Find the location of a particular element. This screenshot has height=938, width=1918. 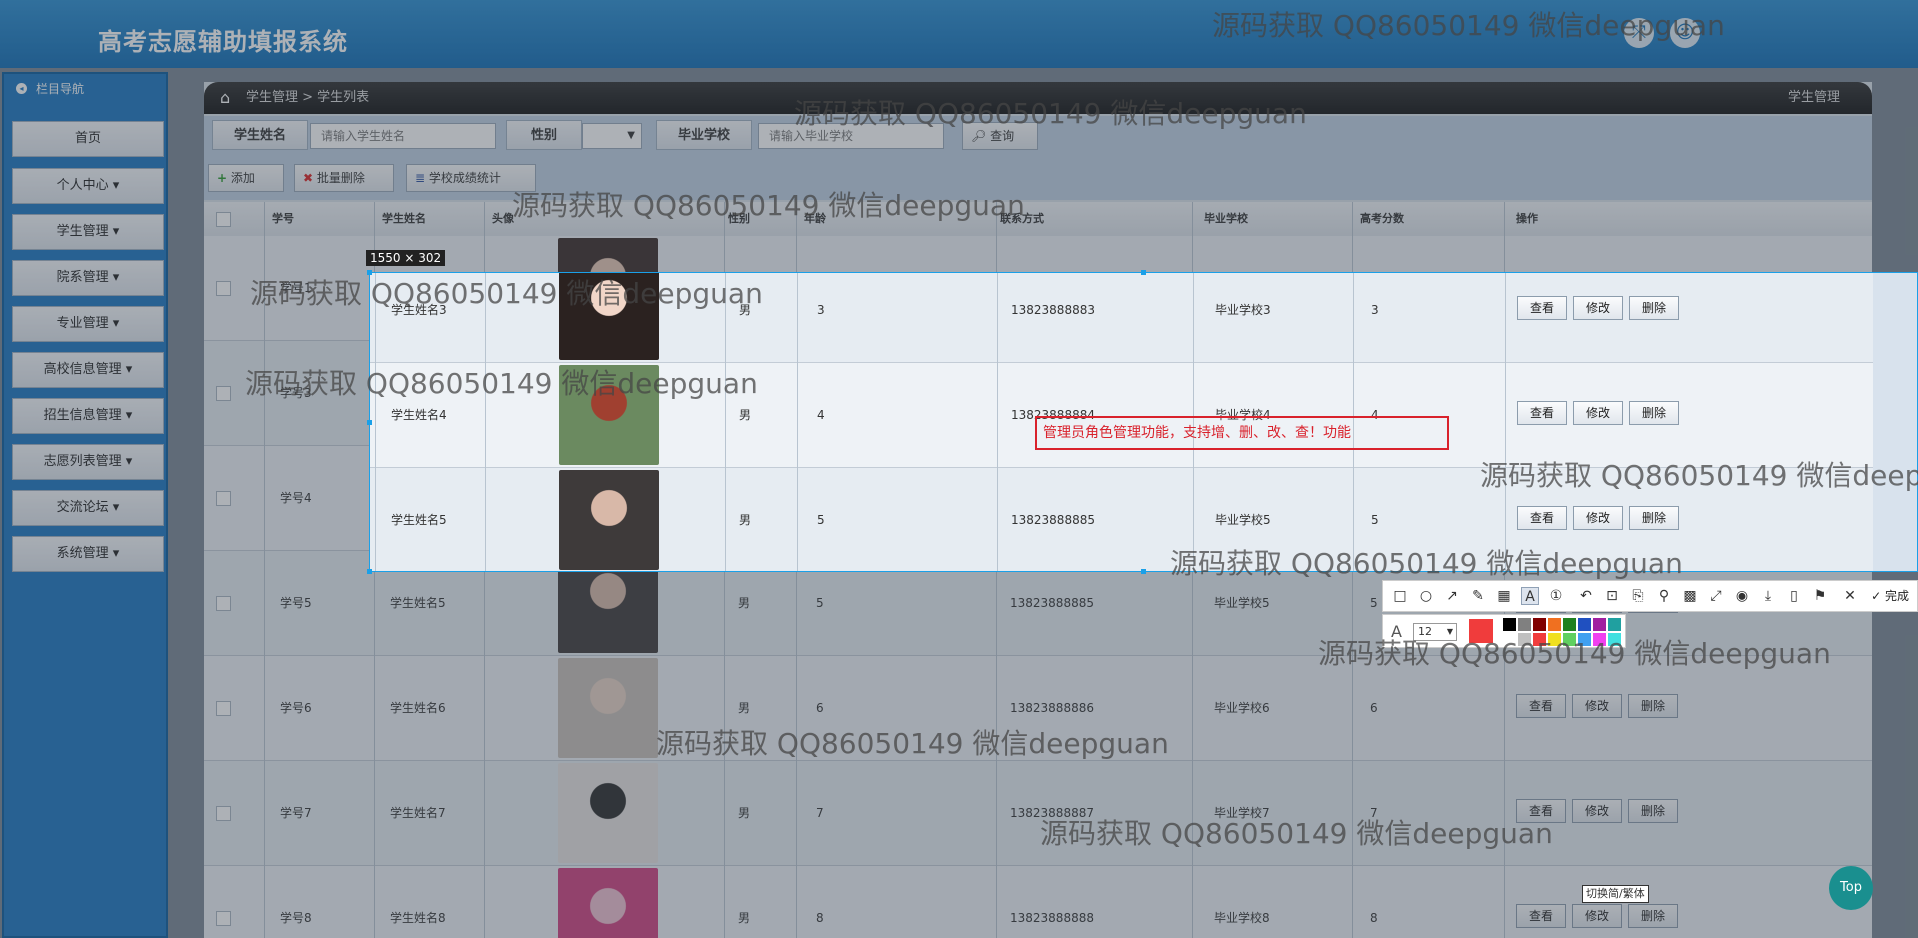

undo-icon: ↶ is located at coordinates (1586, 596).